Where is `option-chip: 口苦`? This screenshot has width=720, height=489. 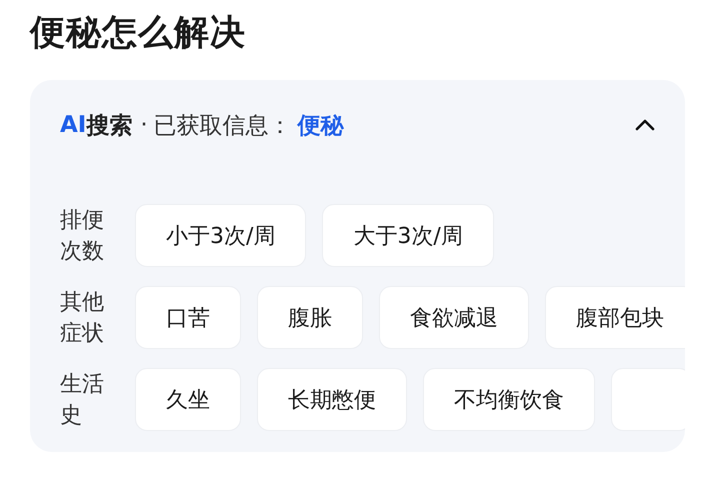 option-chip: 口苦 is located at coordinates (188, 317).